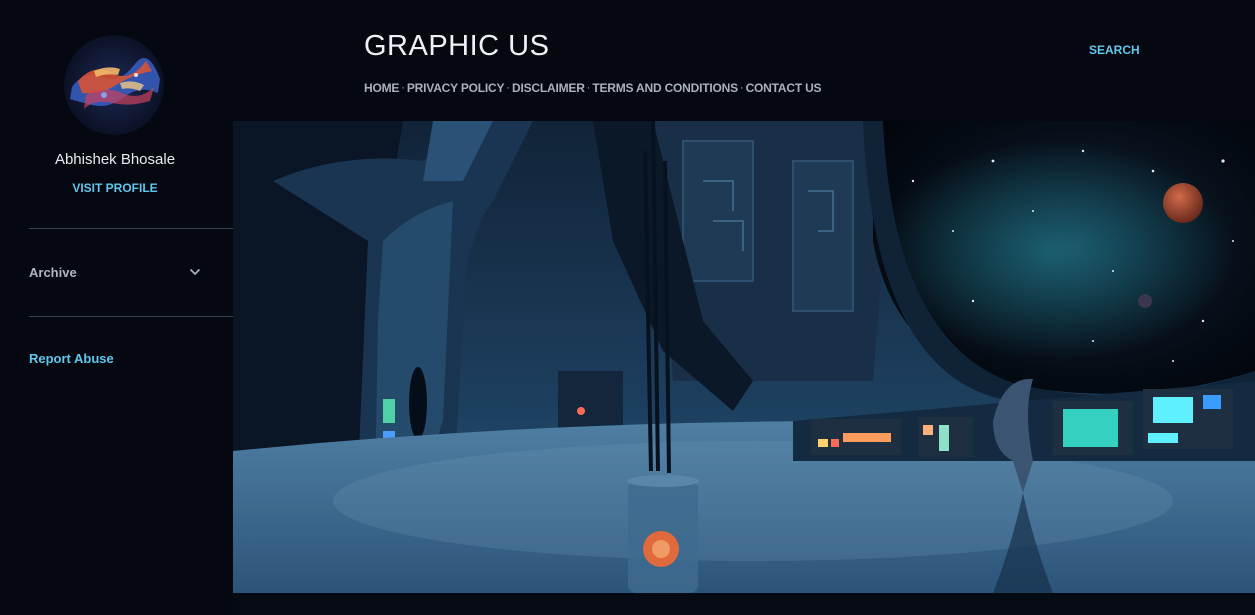  What do you see at coordinates (381, 88) in the screenshot?
I see `nav-home: HOME` at bounding box center [381, 88].